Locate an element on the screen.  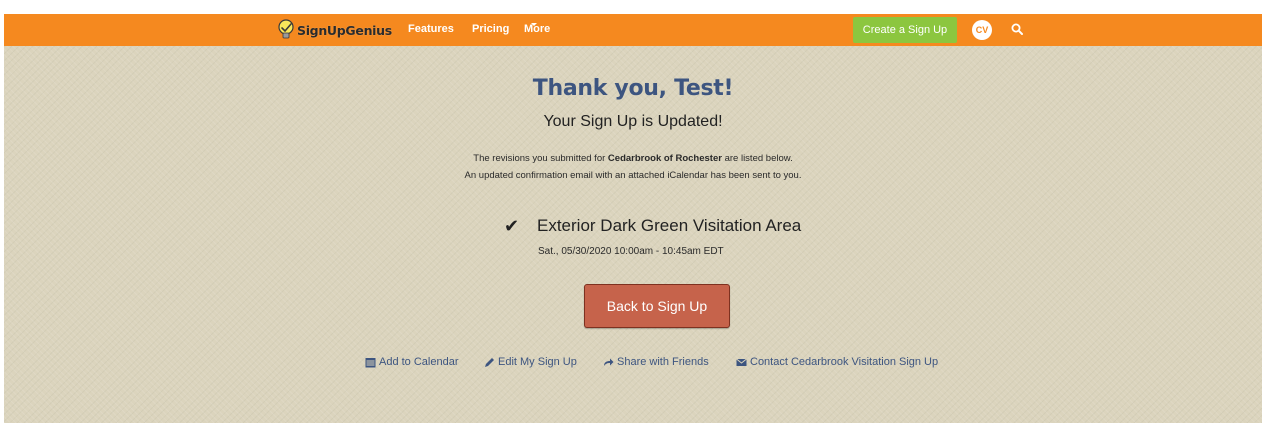
edit-signup-label: Edit My Sign Up is located at coordinates (537, 362).